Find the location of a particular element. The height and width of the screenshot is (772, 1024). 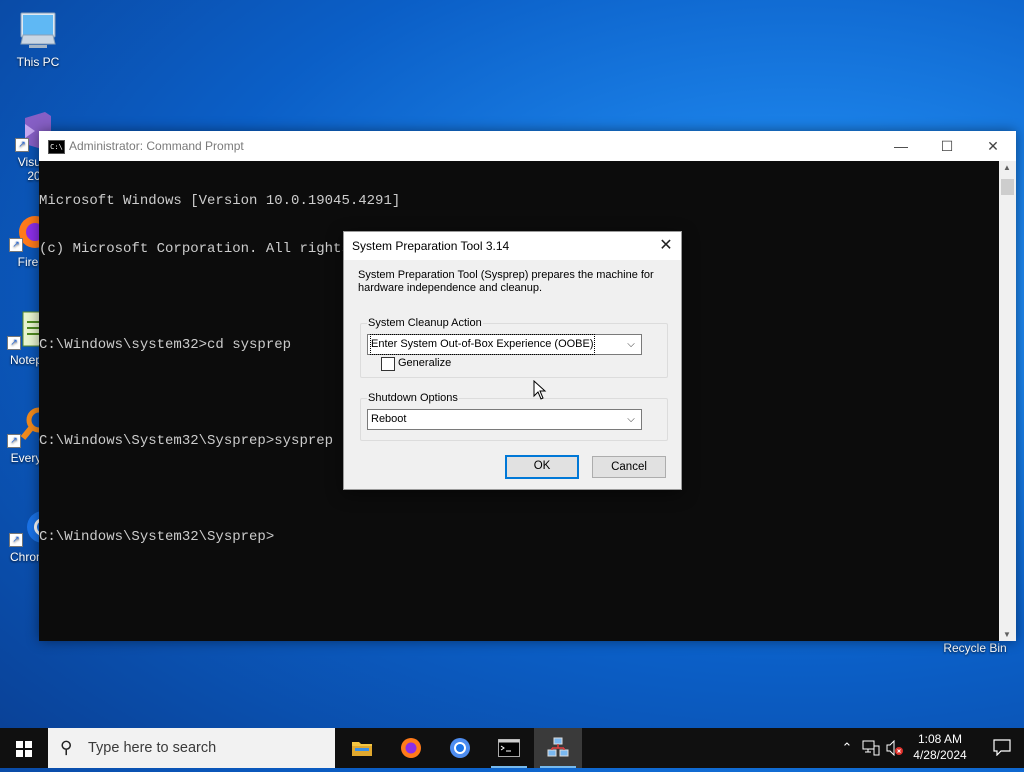

clock-date: 4/28/2024 is located at coordinates (940, 755).